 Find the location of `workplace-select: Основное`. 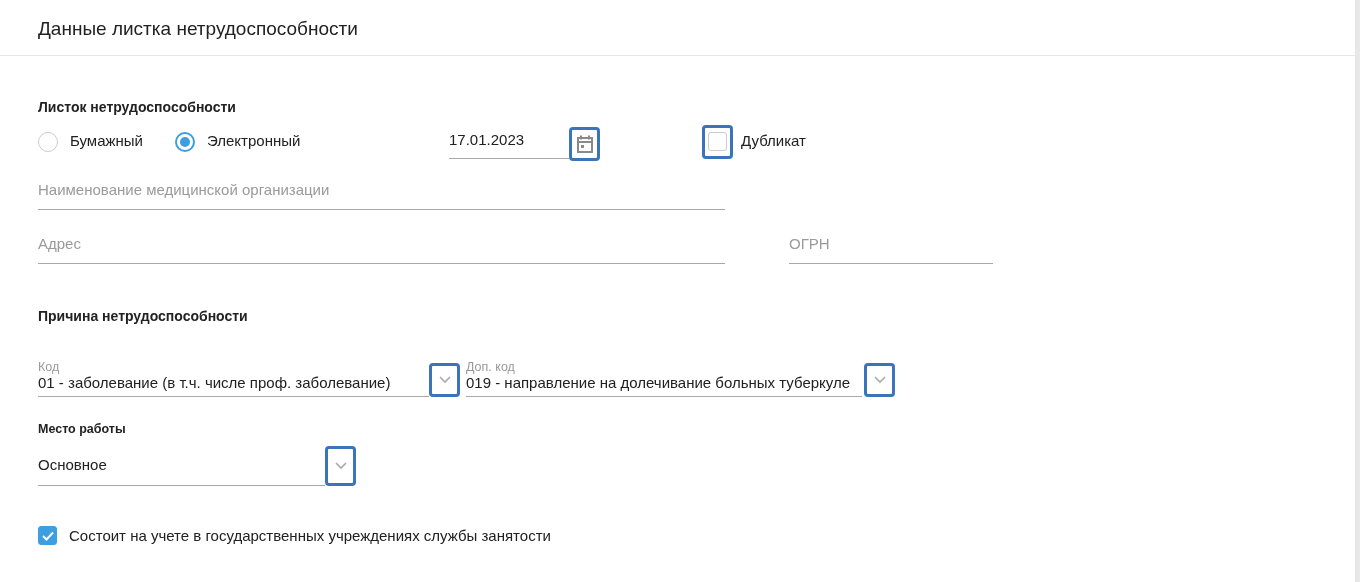

workplace-select: Основное is located at coordinates (181, 465).